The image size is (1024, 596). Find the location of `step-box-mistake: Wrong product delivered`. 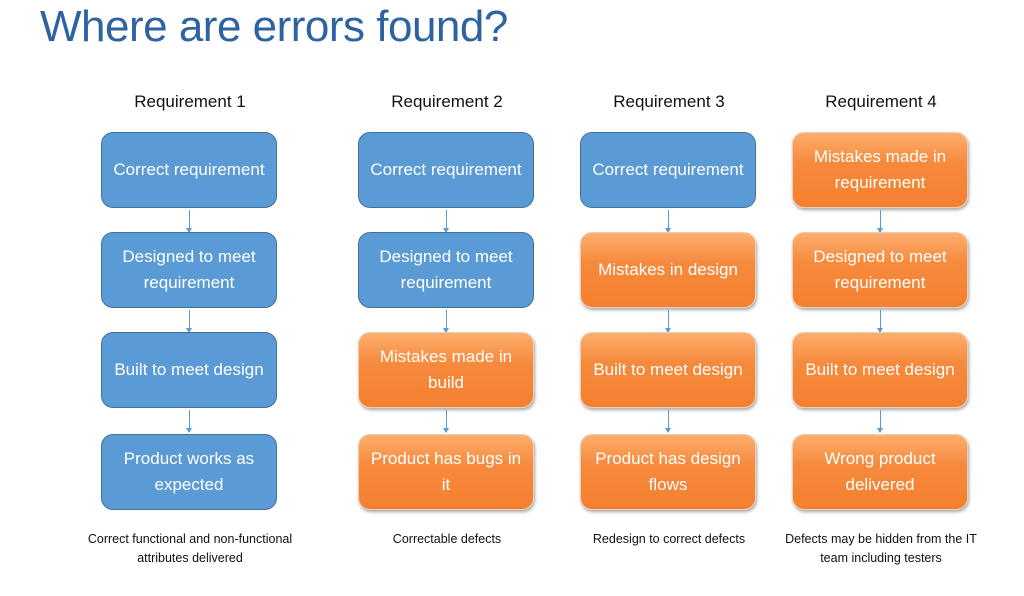

step-box-mistake: Wrong product delivered is located at coordinates (880, 472).